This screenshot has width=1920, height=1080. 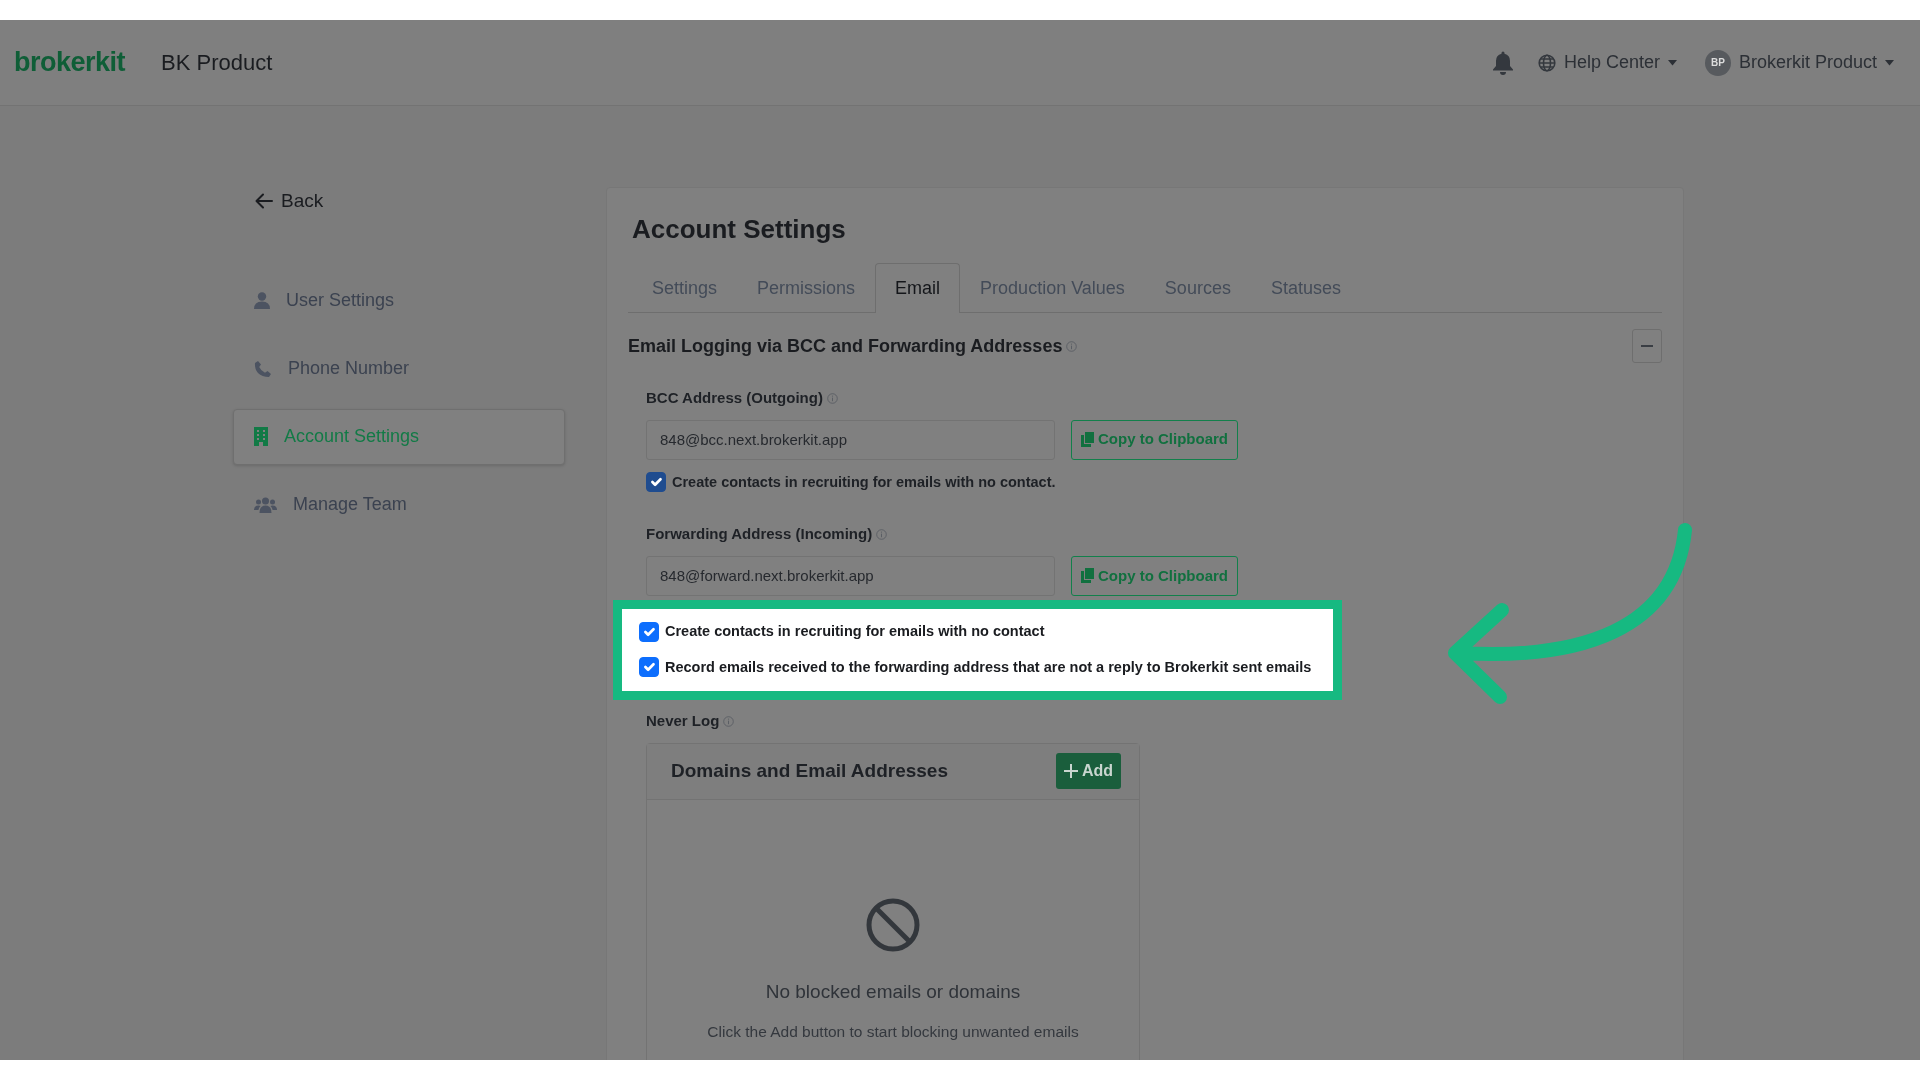 What do you see at coordinates (918, 288) in the screenshot?
I see `tab: Email` at bounding box center [918, 288].